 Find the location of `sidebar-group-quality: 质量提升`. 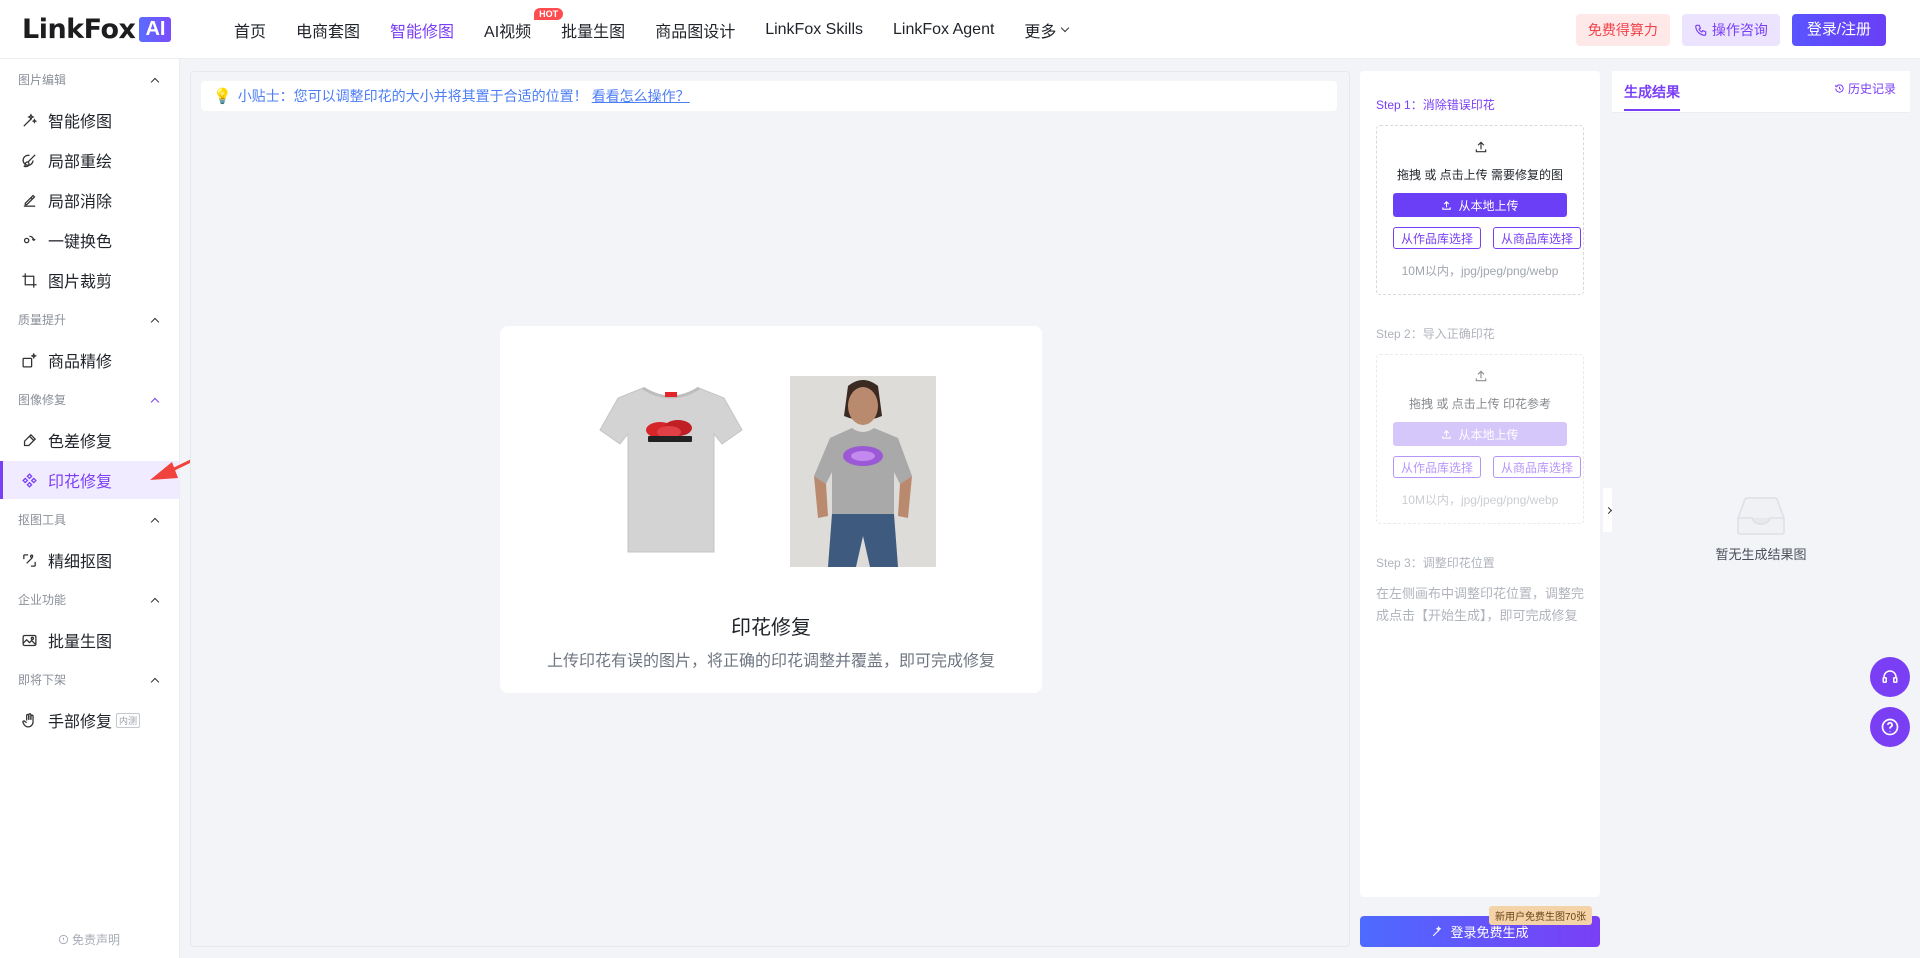

sidebar-group-quality: 质量提升 is located at coordinates (90, 319).